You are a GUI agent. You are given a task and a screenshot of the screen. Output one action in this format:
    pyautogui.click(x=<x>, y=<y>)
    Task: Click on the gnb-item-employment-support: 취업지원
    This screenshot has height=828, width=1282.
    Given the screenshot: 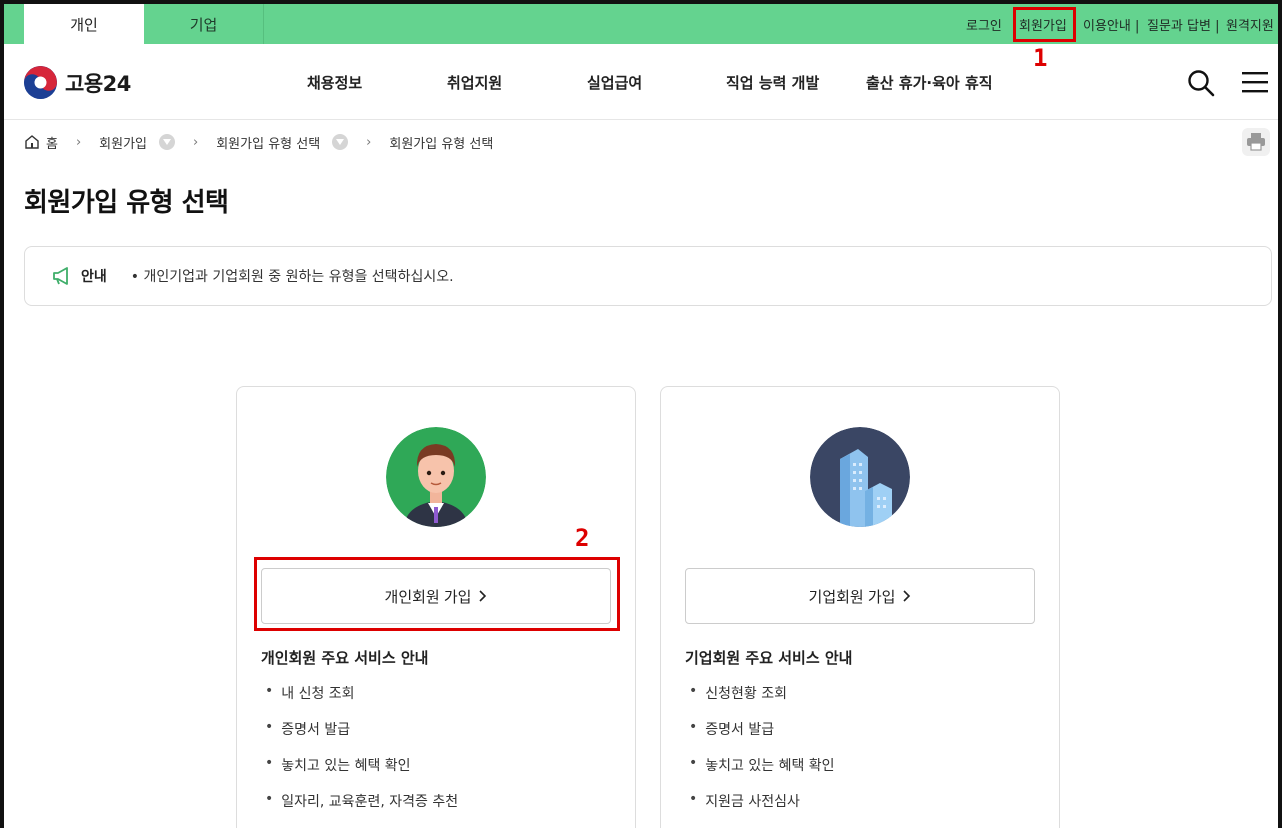 What is the action you would take?
    pyautogui.click(x=474, y=82)
    